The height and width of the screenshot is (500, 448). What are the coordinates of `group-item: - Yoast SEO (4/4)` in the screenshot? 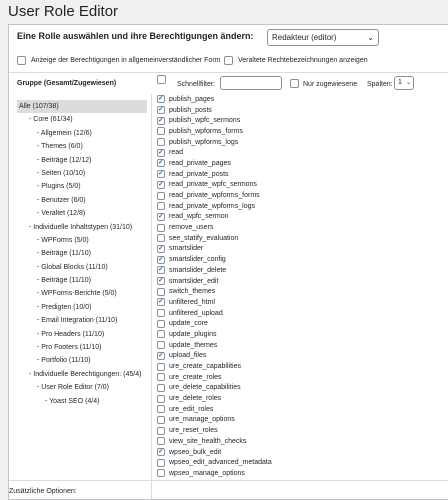 It's located at (82, 401).